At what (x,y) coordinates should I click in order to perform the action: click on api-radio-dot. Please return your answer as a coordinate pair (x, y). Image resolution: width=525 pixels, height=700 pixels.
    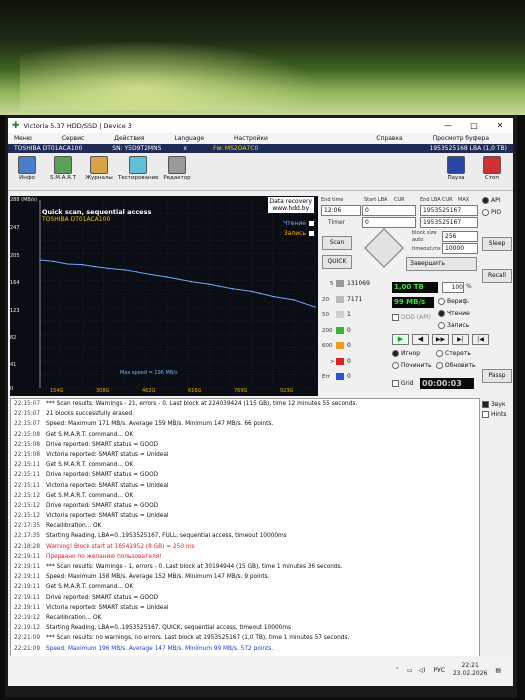
    Looking at the image, I should click on (485, 200).